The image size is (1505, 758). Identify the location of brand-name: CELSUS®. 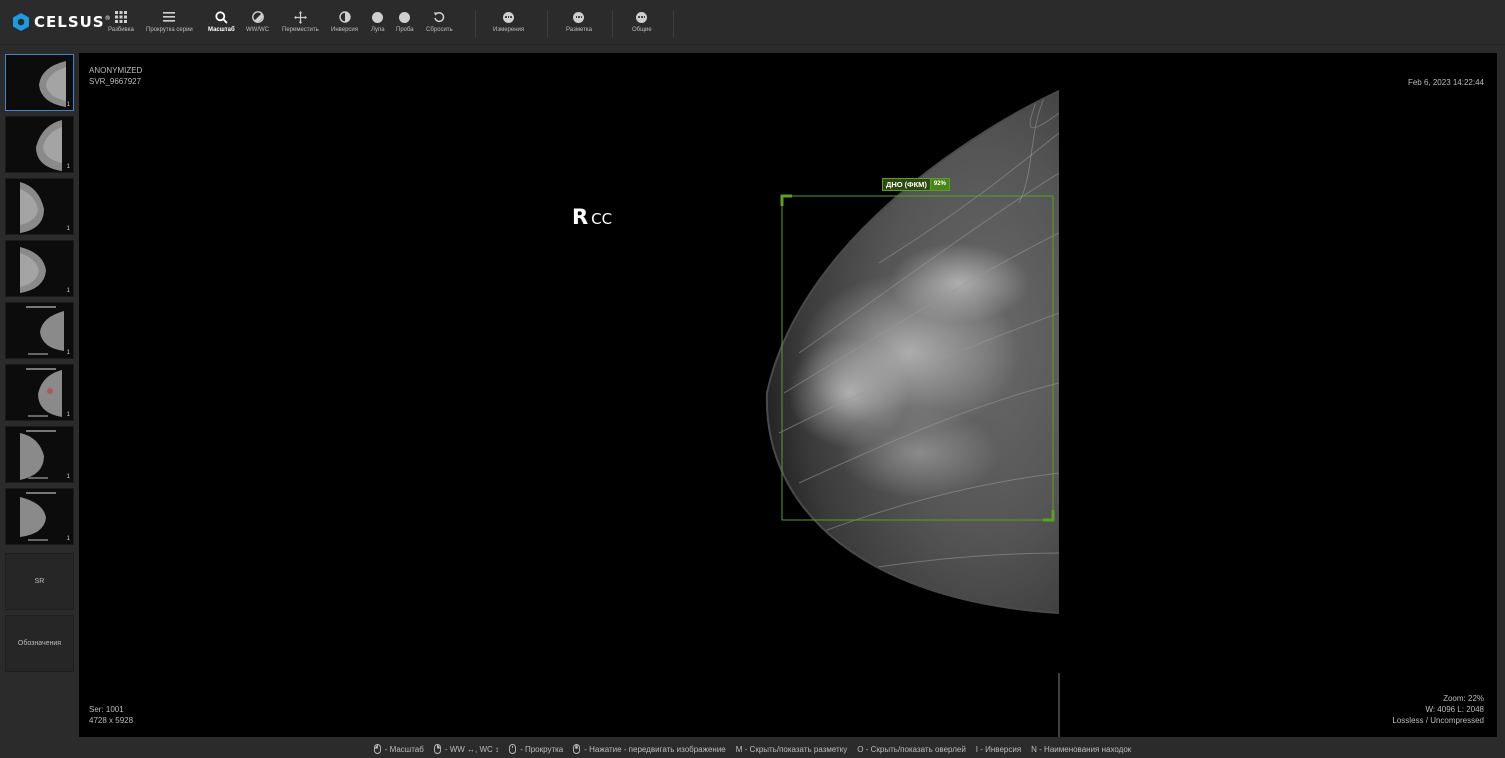
(73, 22).